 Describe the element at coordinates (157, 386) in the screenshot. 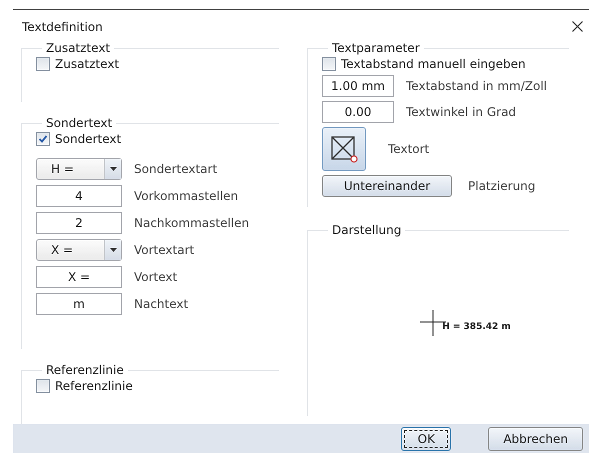

I see `checkbox: Referenzlinie` at that location.